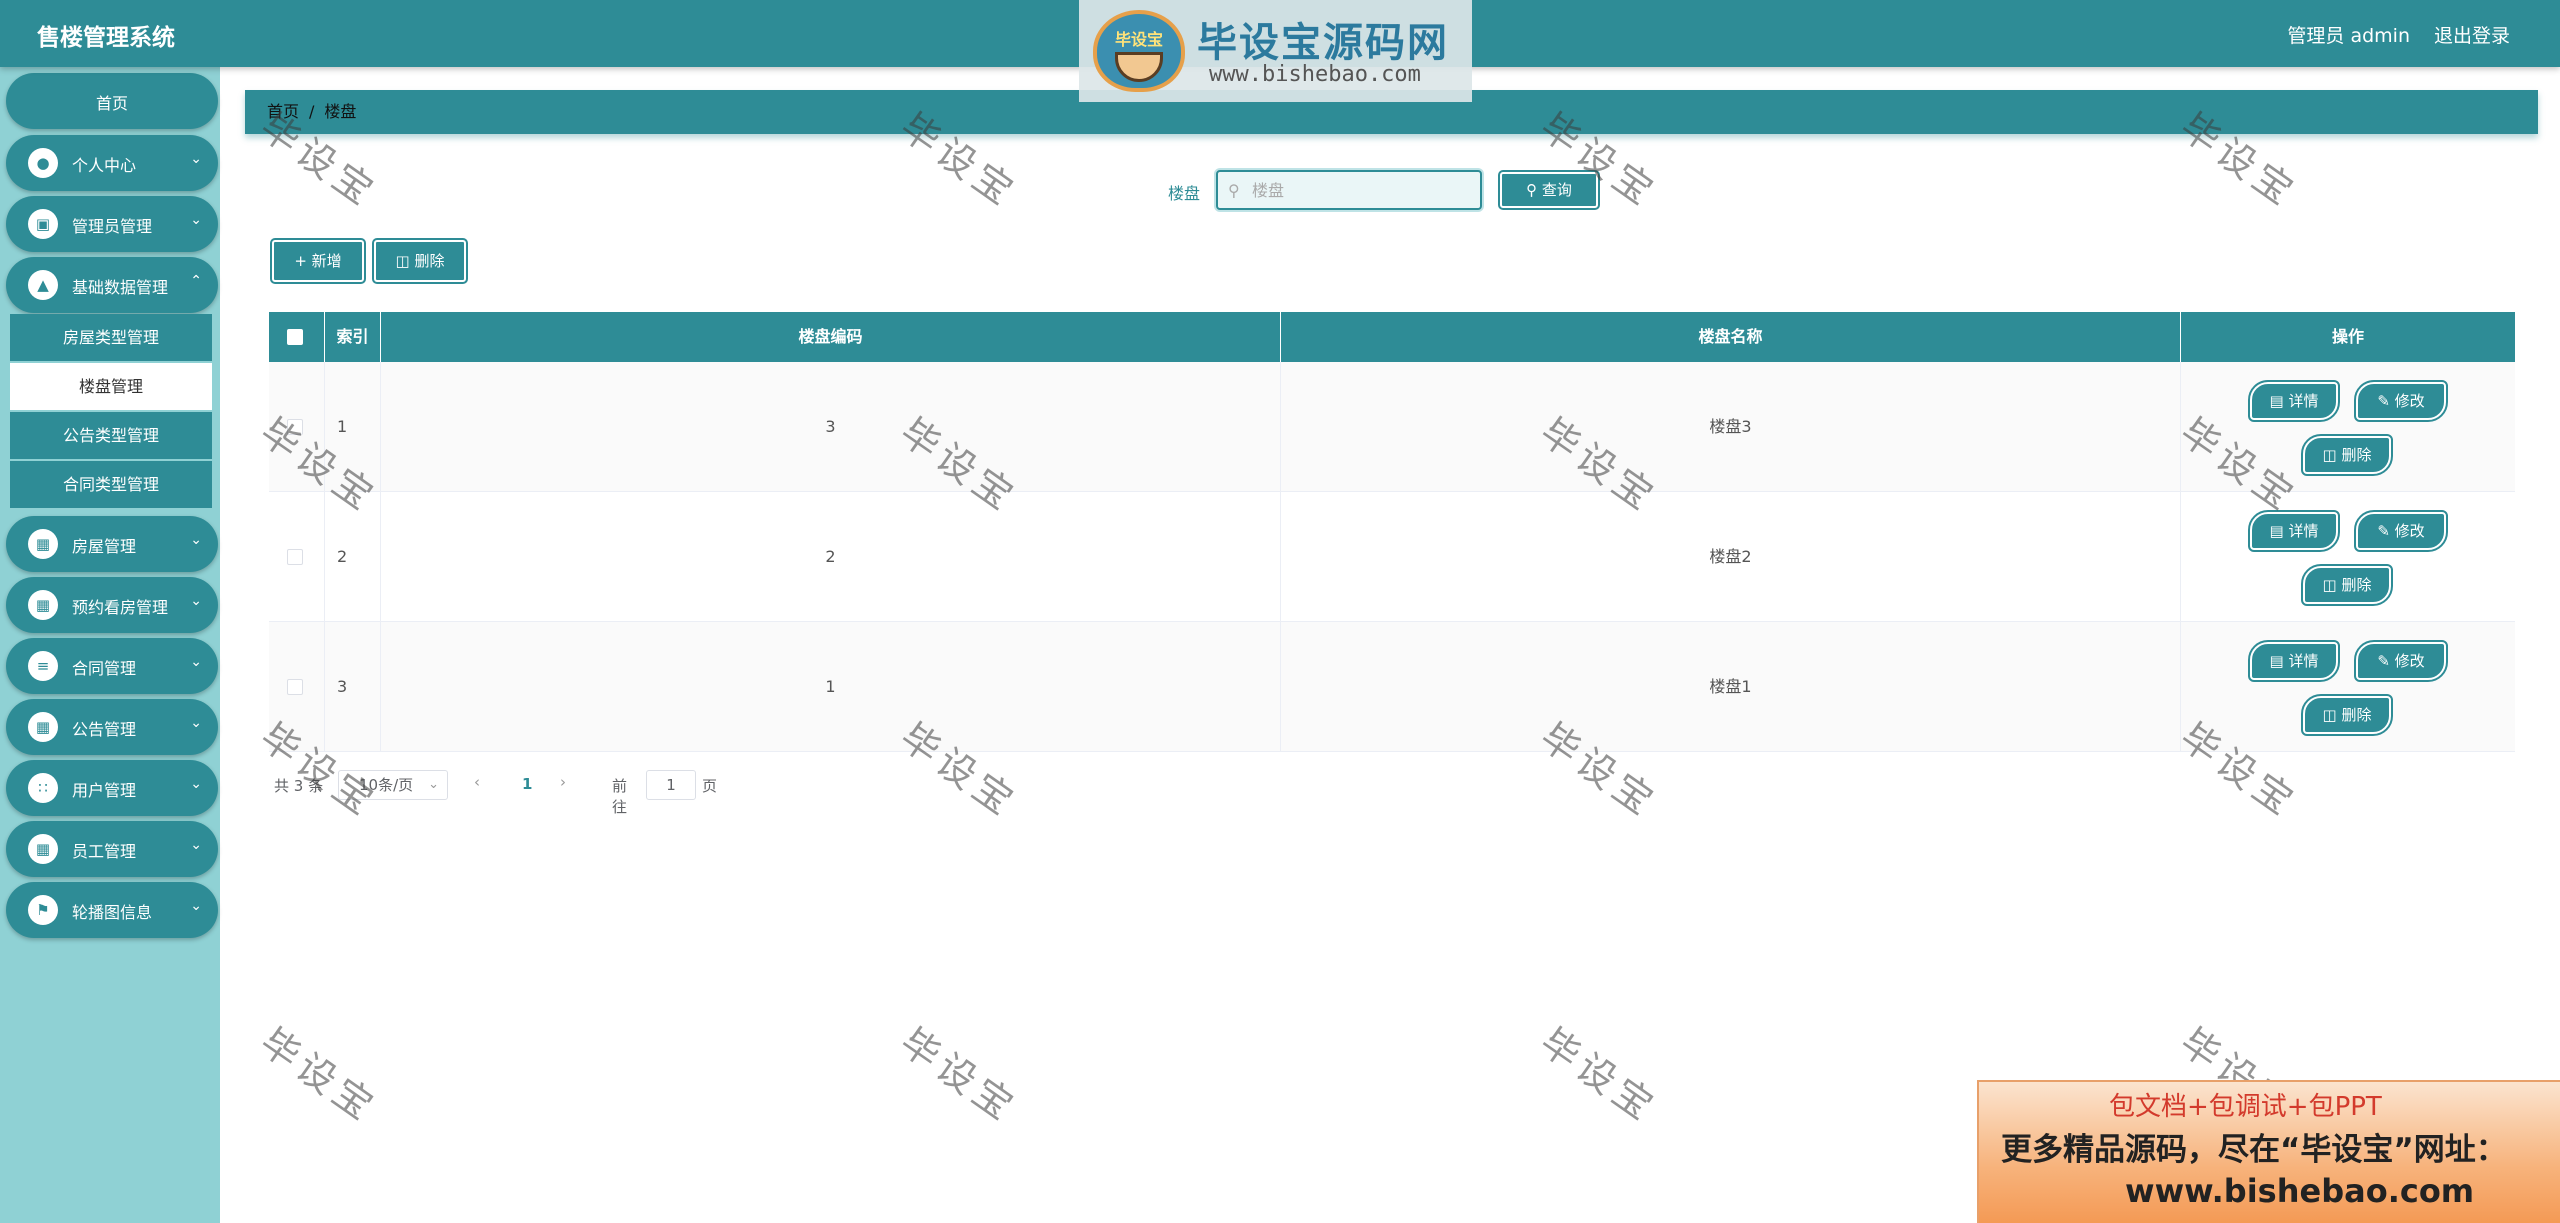  Describe the element at coordinates (1534, 190) in the screenshot. I see `search-icon: ⚲` at that location.